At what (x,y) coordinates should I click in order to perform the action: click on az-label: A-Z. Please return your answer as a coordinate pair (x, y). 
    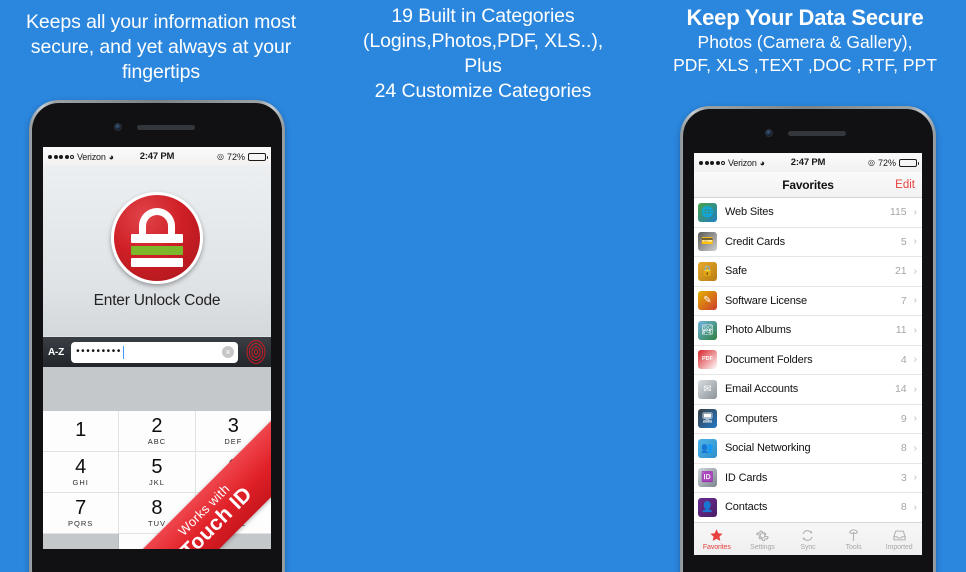
    Looking at the image, I should click on (56, 352).